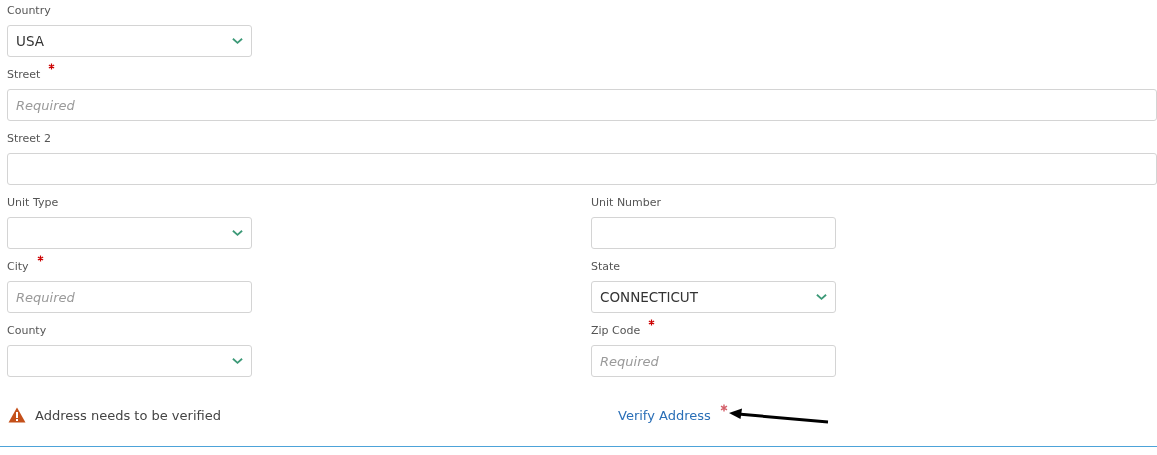 This screenshot has width=1157, height=455. I want to click on field-label: Zip Code, so click(616, 331).